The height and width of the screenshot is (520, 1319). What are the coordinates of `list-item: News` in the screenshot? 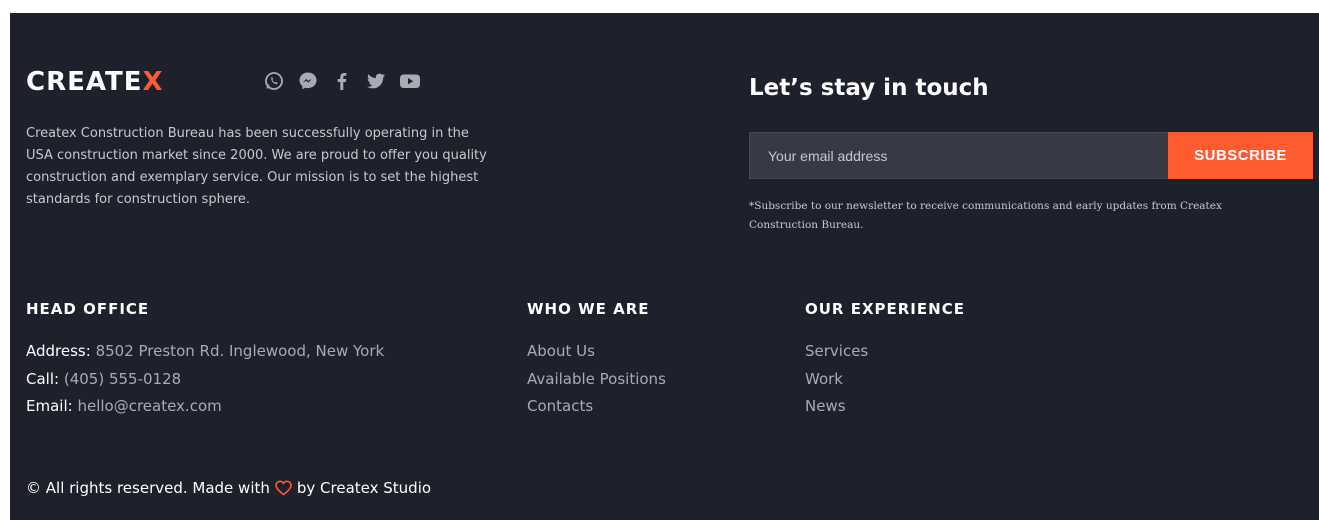 It's located at (836, 407).